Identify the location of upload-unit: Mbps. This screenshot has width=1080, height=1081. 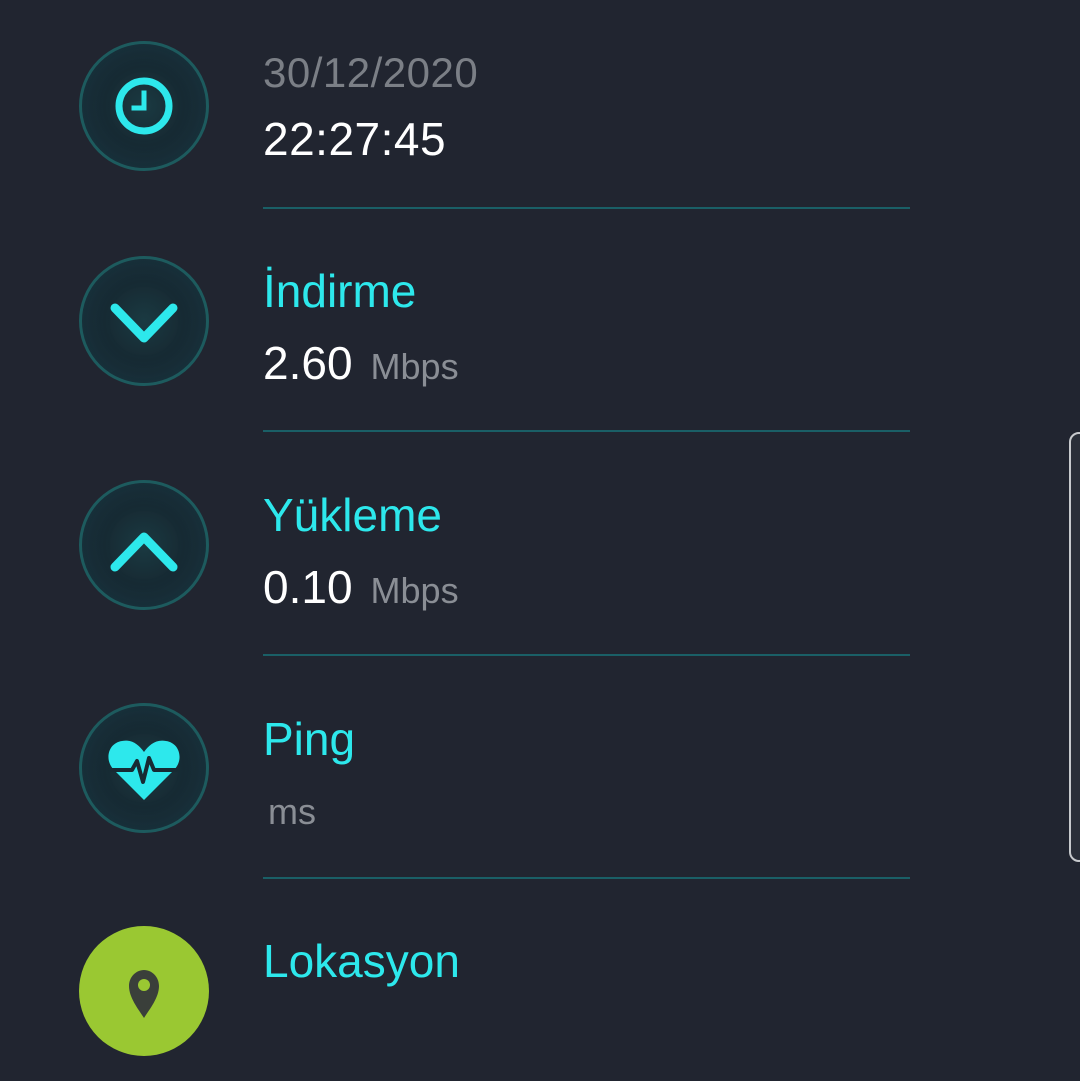
(414, 590).